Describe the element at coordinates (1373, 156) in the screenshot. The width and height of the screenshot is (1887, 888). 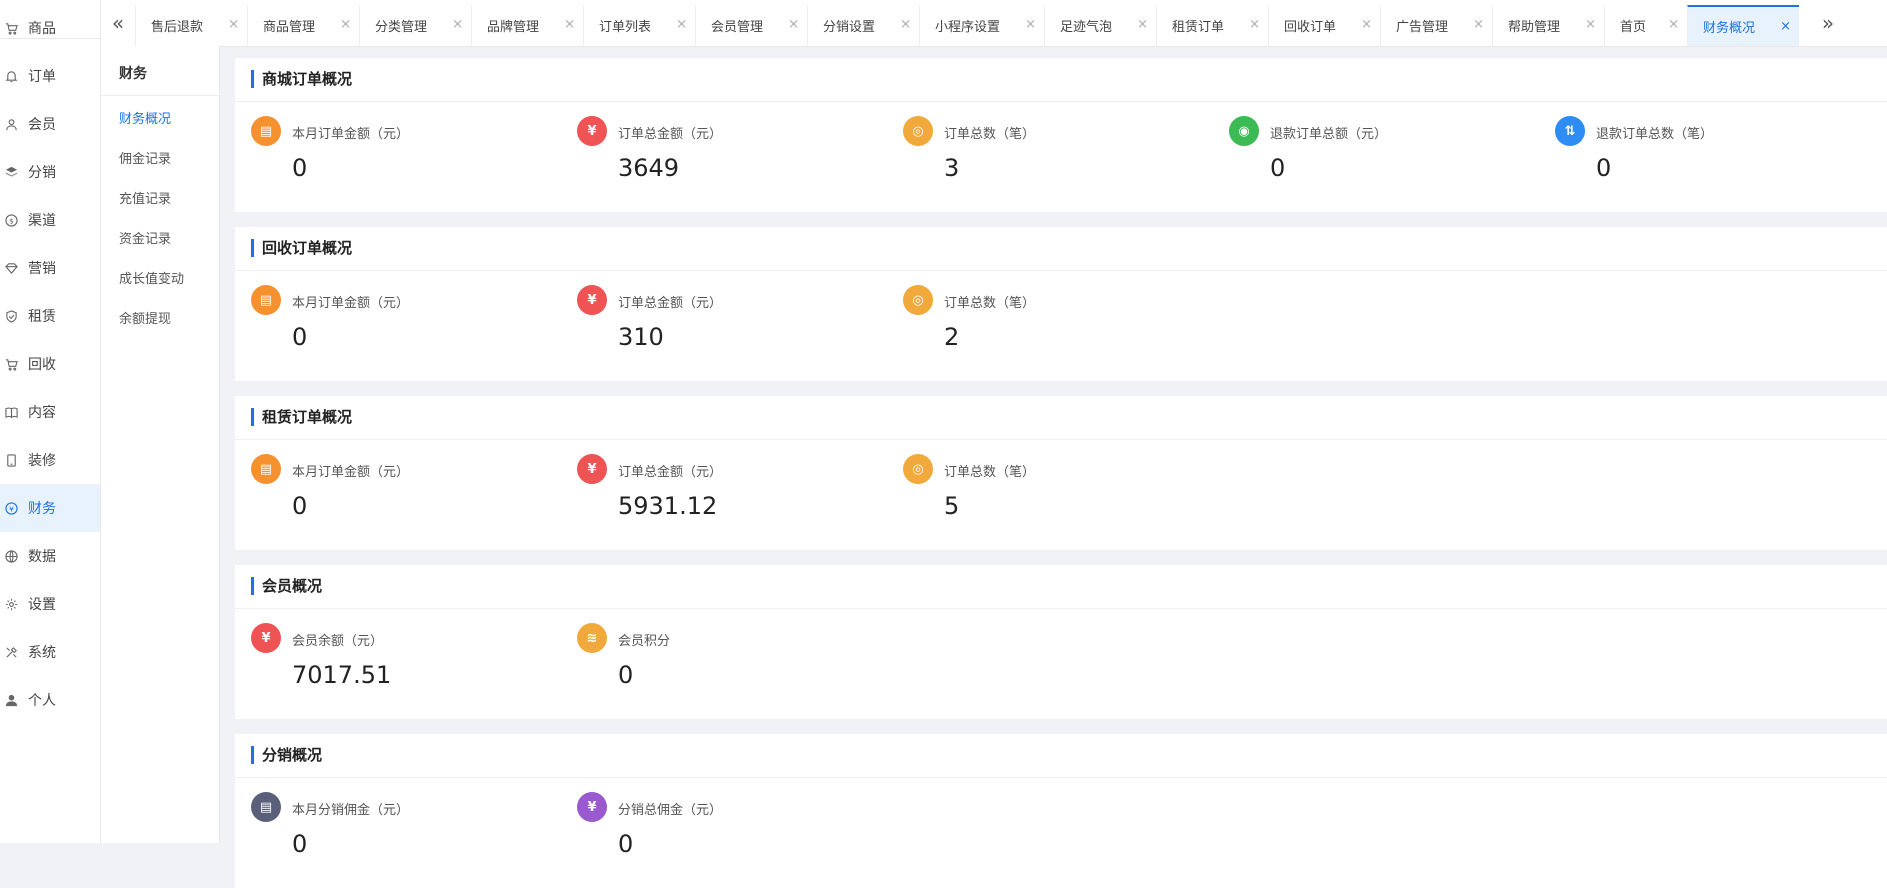
I see `stat-block: ◉ 退款订单总额（元） 0` at that location.